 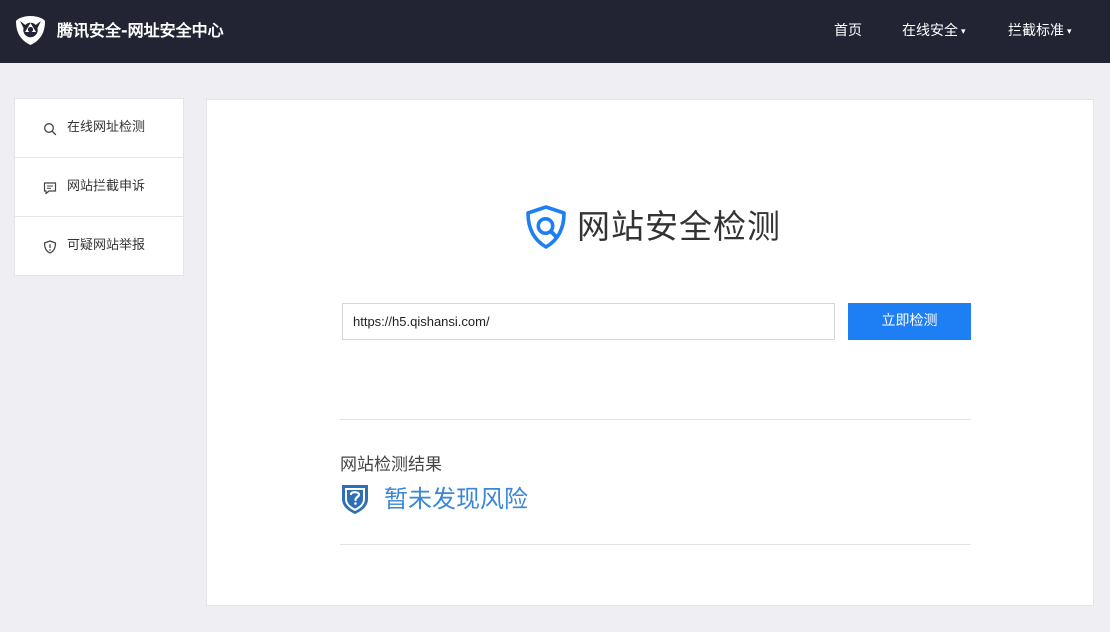 I want to click on sidebar-item-url-check: 在线网址检测, so click(x=99, y=128).